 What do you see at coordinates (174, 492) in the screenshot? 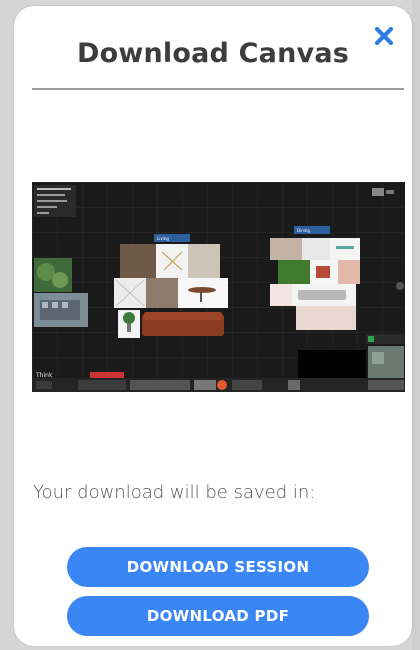
I see `save-location-text: Your download will be saved in:` at bounding box center [174, 492].